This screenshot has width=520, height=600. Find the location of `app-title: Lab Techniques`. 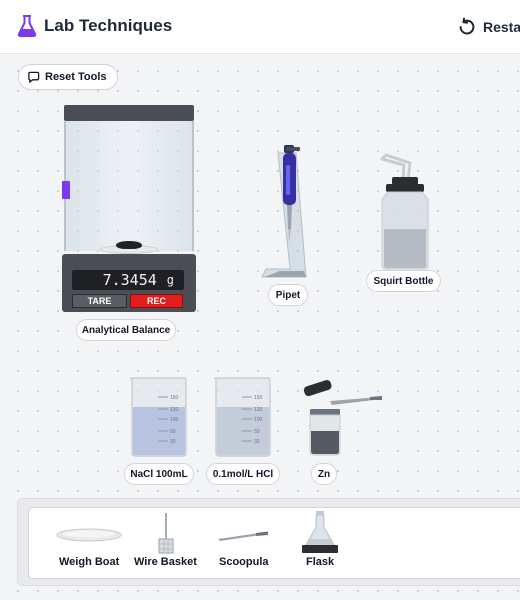

app-title: Lab Techniques is located at coordinates (108, 25).